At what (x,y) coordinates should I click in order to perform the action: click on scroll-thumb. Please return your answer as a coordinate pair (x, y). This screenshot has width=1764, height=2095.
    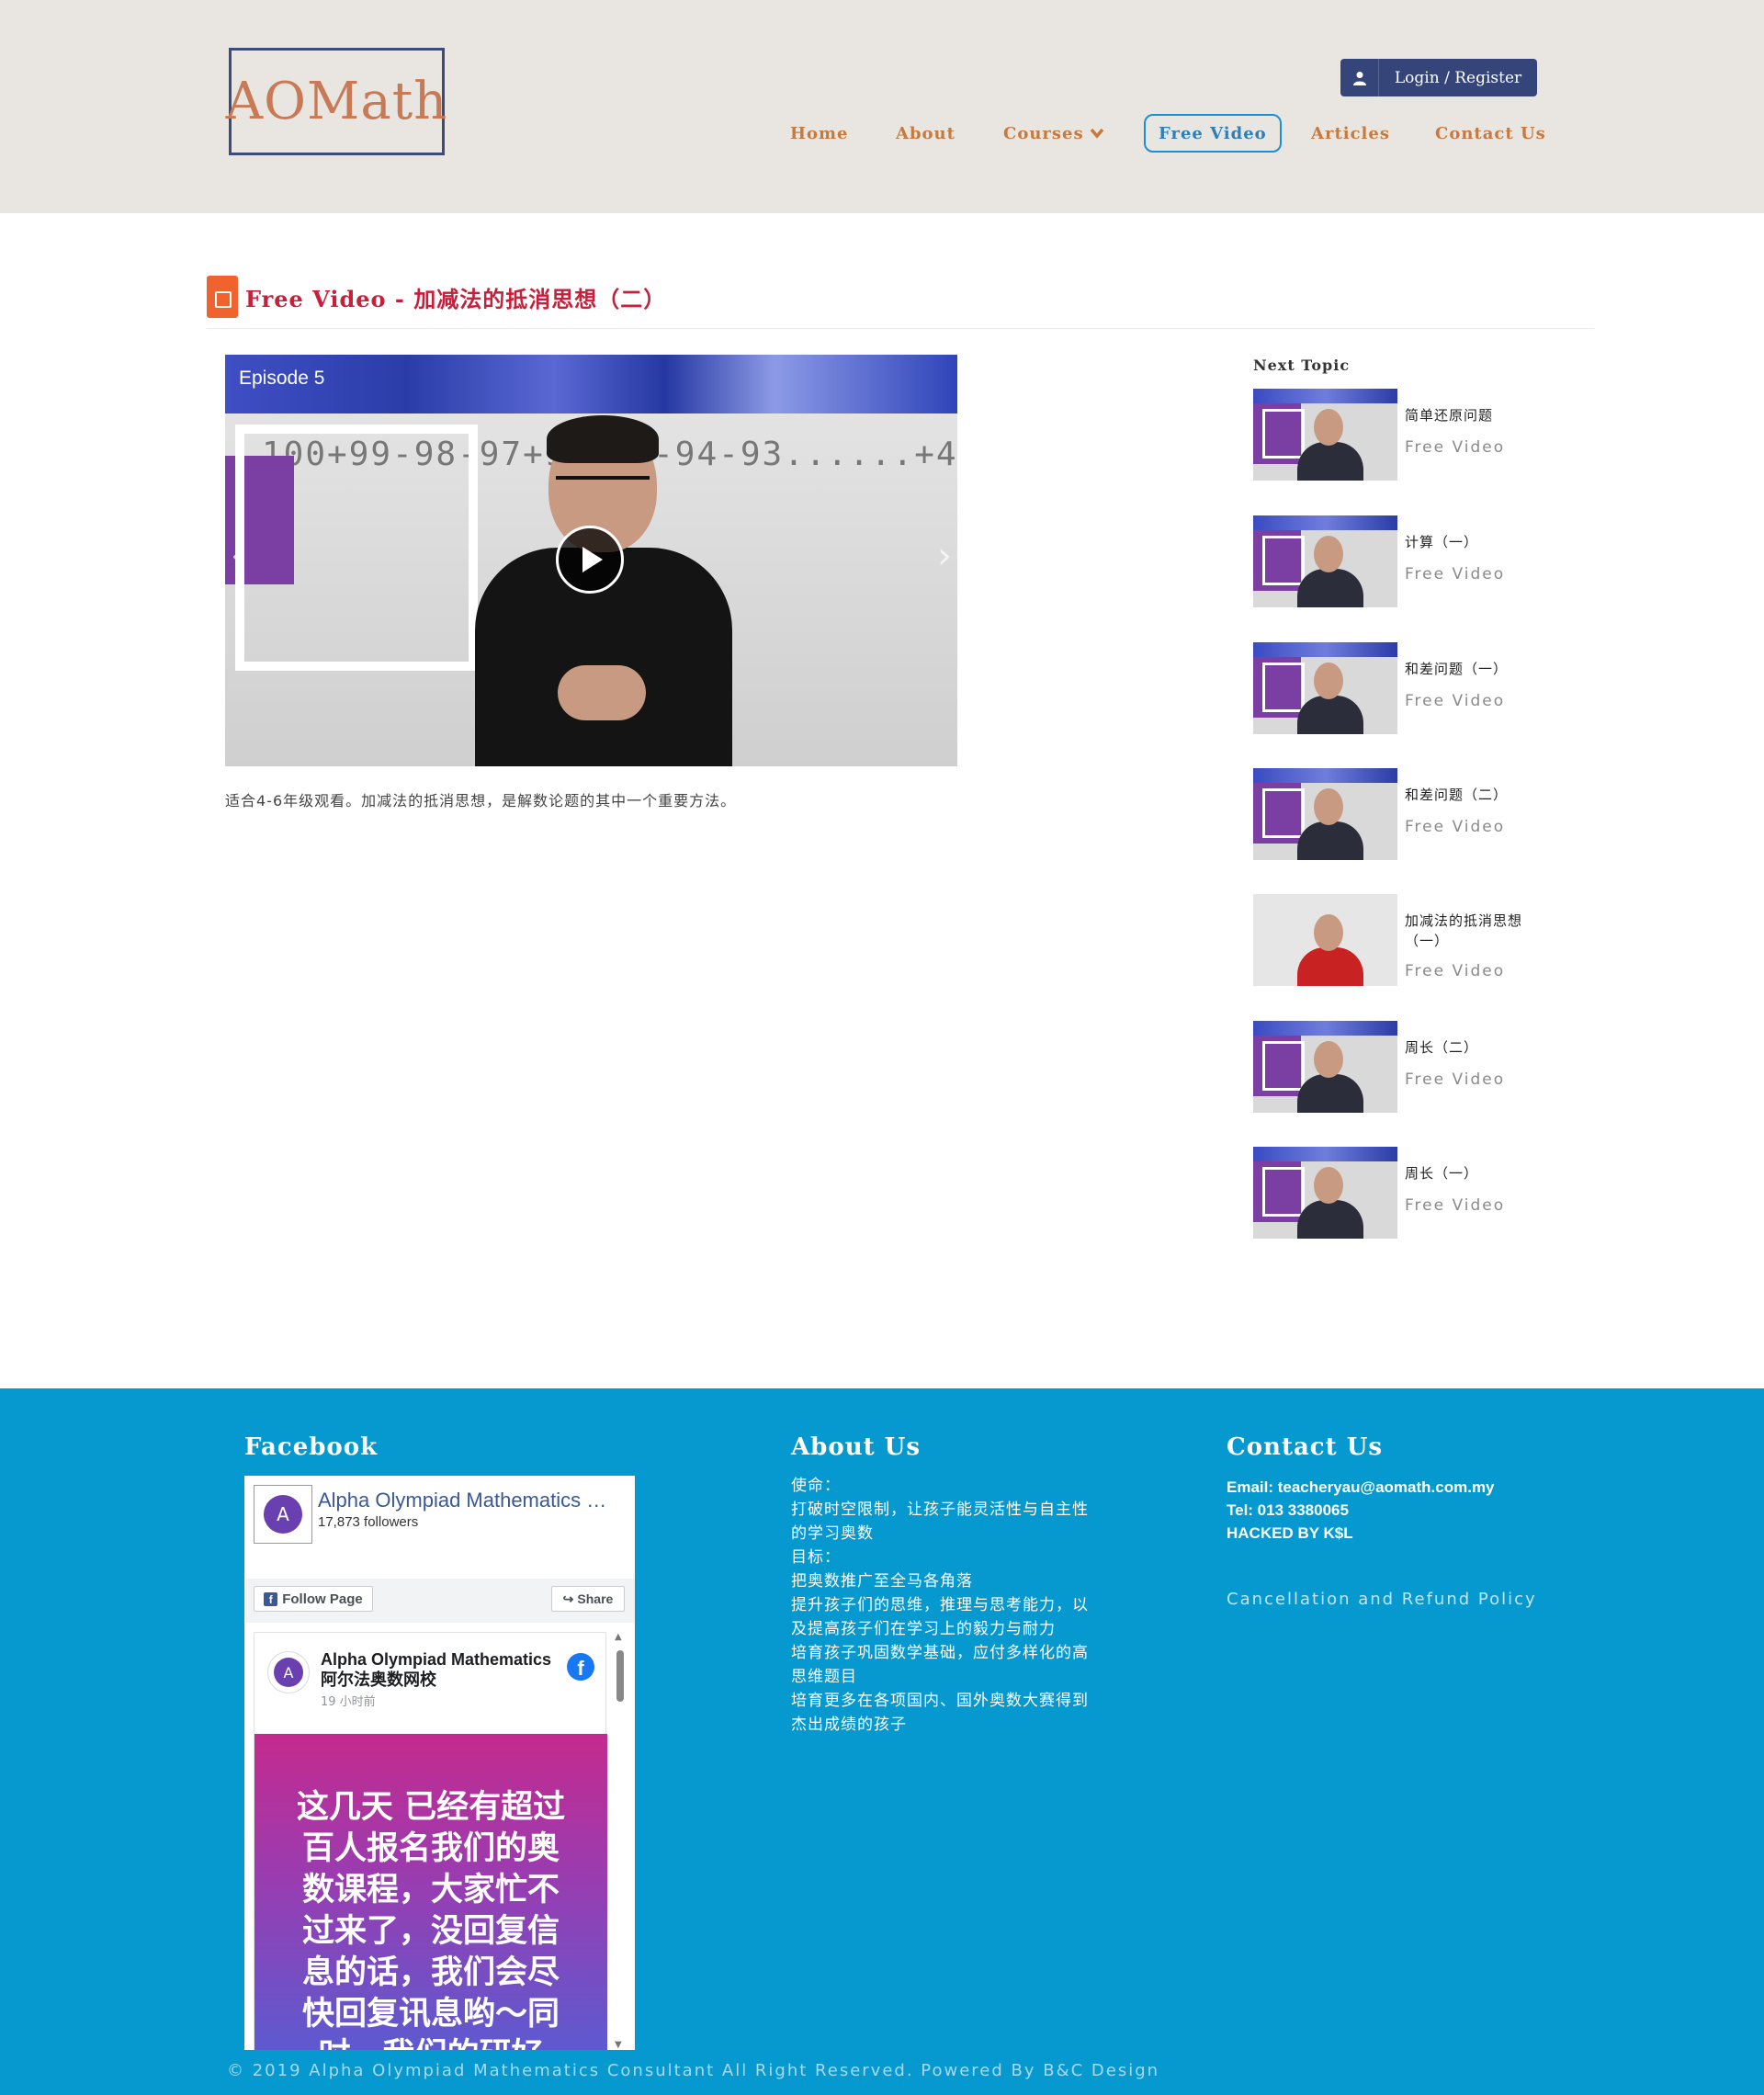
    Looking at the image, I should click on (620, 1676).